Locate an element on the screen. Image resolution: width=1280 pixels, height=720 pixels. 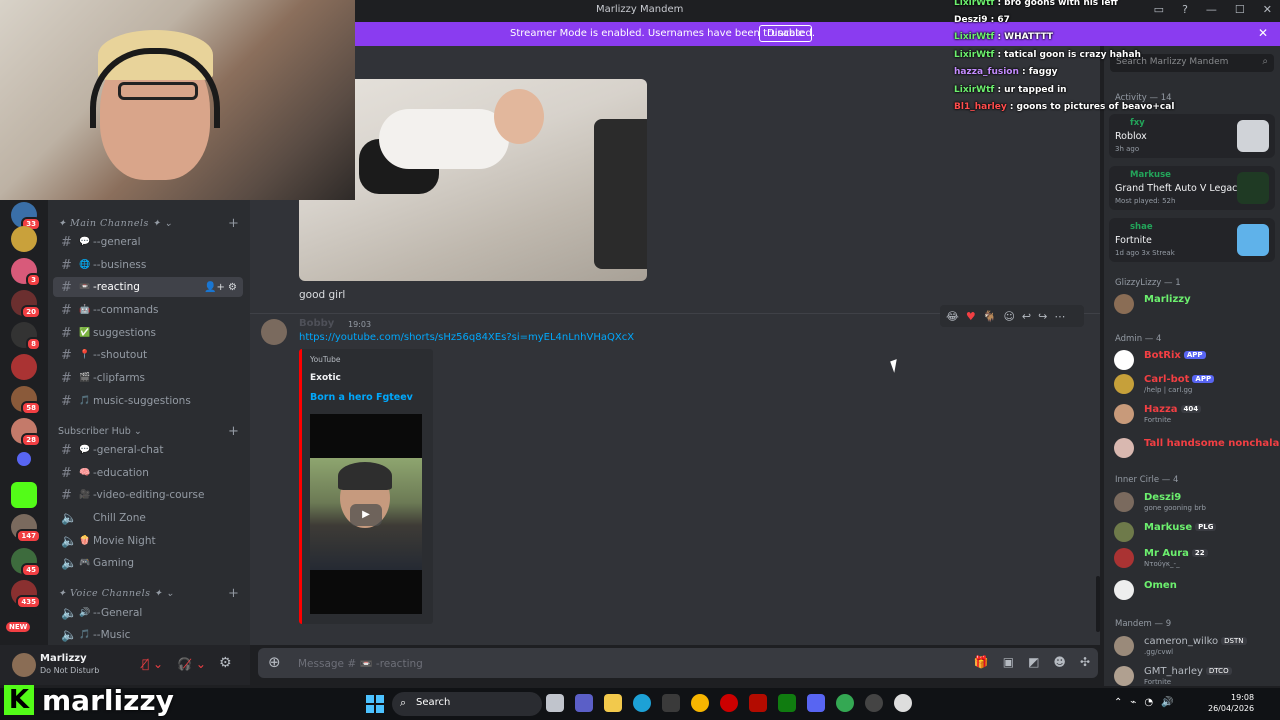
channel-general: # 💬 --general is located at coordinates (148, 242).